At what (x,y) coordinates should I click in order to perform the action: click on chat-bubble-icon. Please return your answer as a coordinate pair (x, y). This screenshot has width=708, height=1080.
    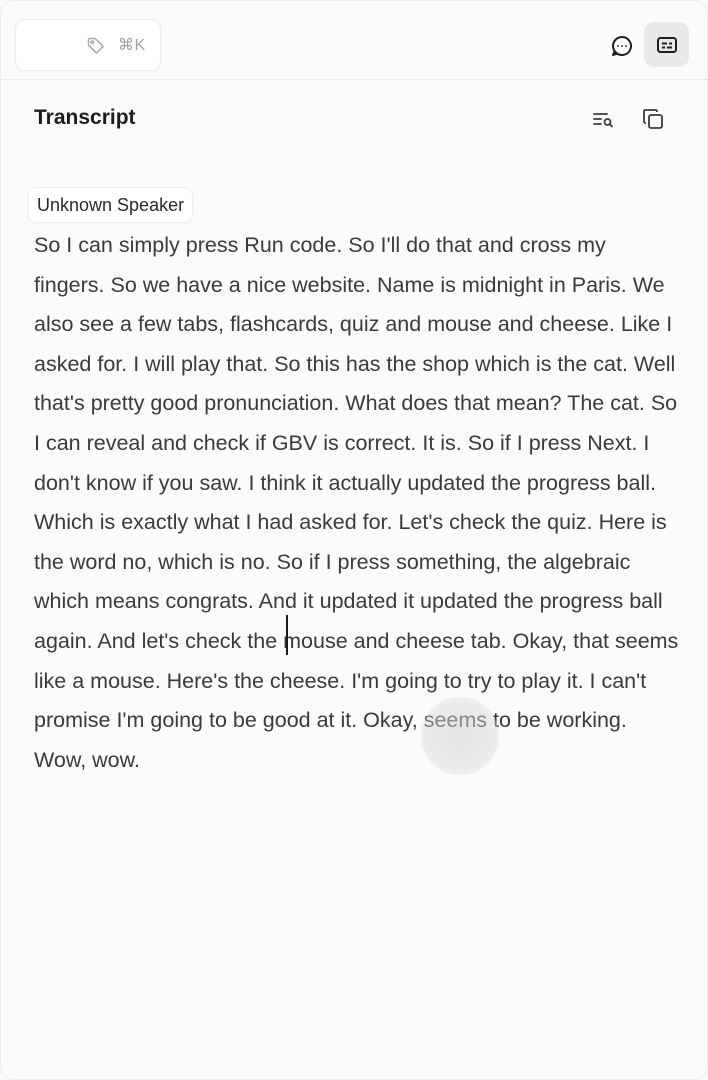
    Looking at the image, I should click on (622, 46).